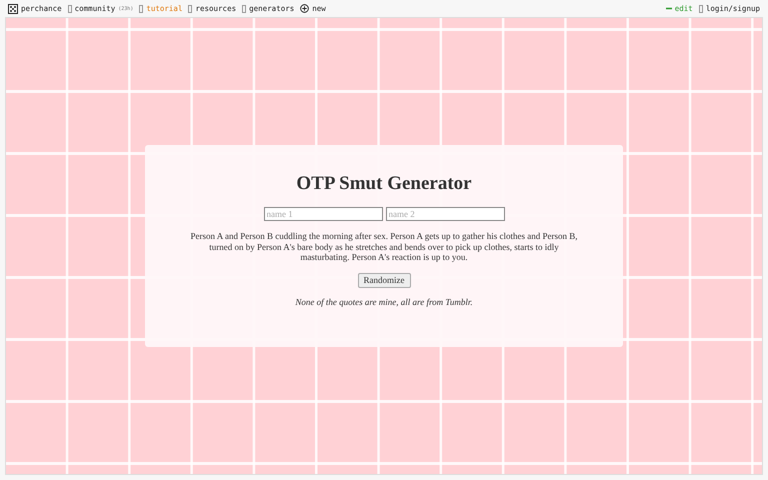  Describe the element at coordinates (384, 246) in the screenshot. I see `prompt-text: Person A and Person B cuddling the morning after sex. Person A gets up to gather his clothes and Person B, turned on by Person A's bare body as he stretches and bends over to pick up clothes, starts to idly masturbating. Person A's reaction is up to you.` at that location.